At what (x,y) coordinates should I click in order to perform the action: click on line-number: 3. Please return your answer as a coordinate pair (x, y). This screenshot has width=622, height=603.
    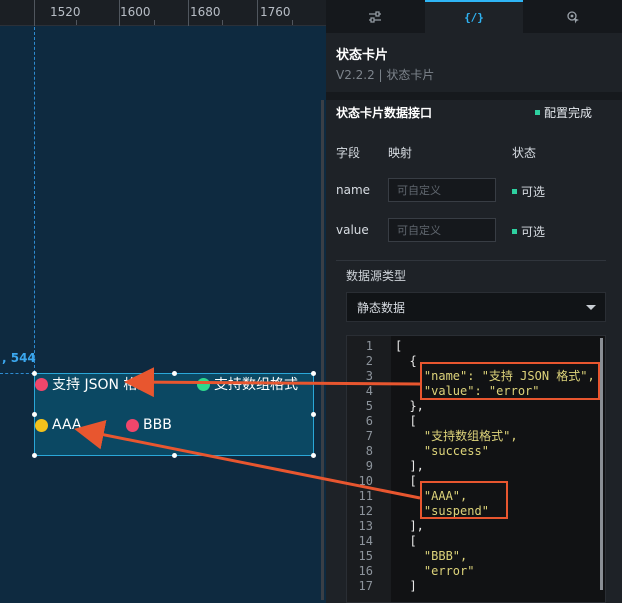
    Looking at the image, I should click on (369, 376).